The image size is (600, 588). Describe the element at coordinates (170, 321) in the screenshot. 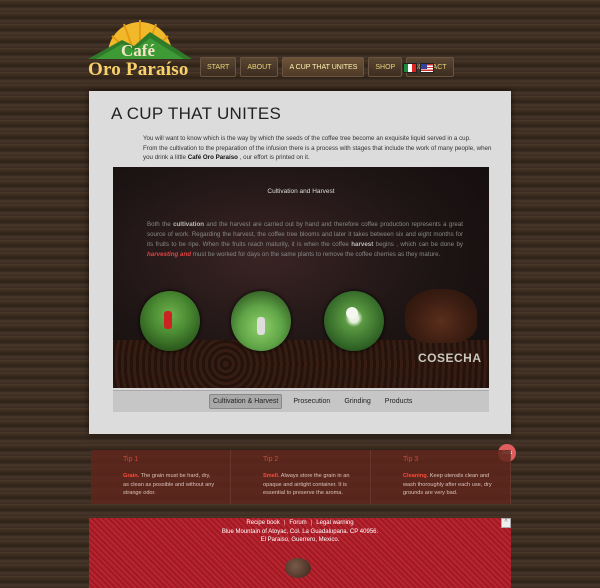

I see `farmer-photo` at that location.